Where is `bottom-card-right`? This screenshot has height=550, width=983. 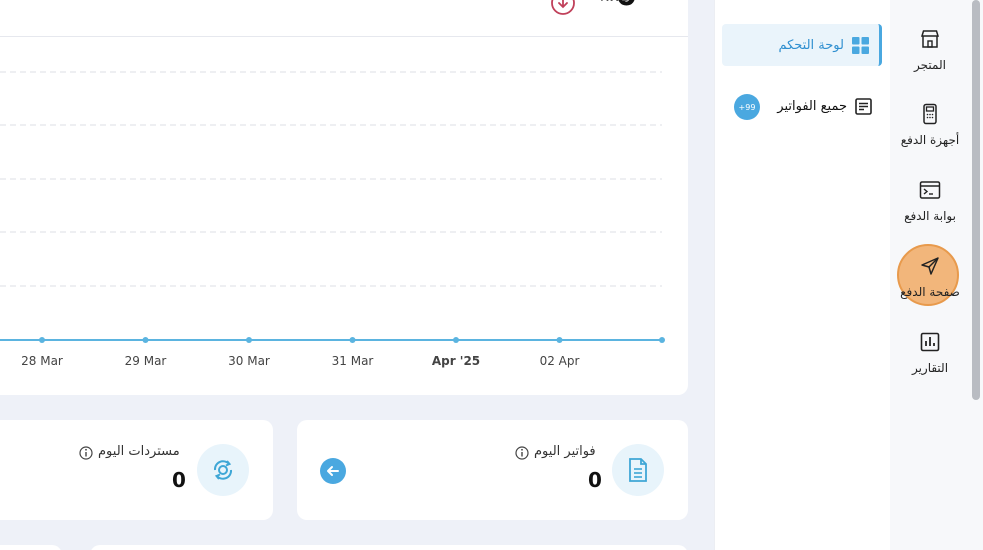 bottom-card-right is located at coordinates (389, 547).